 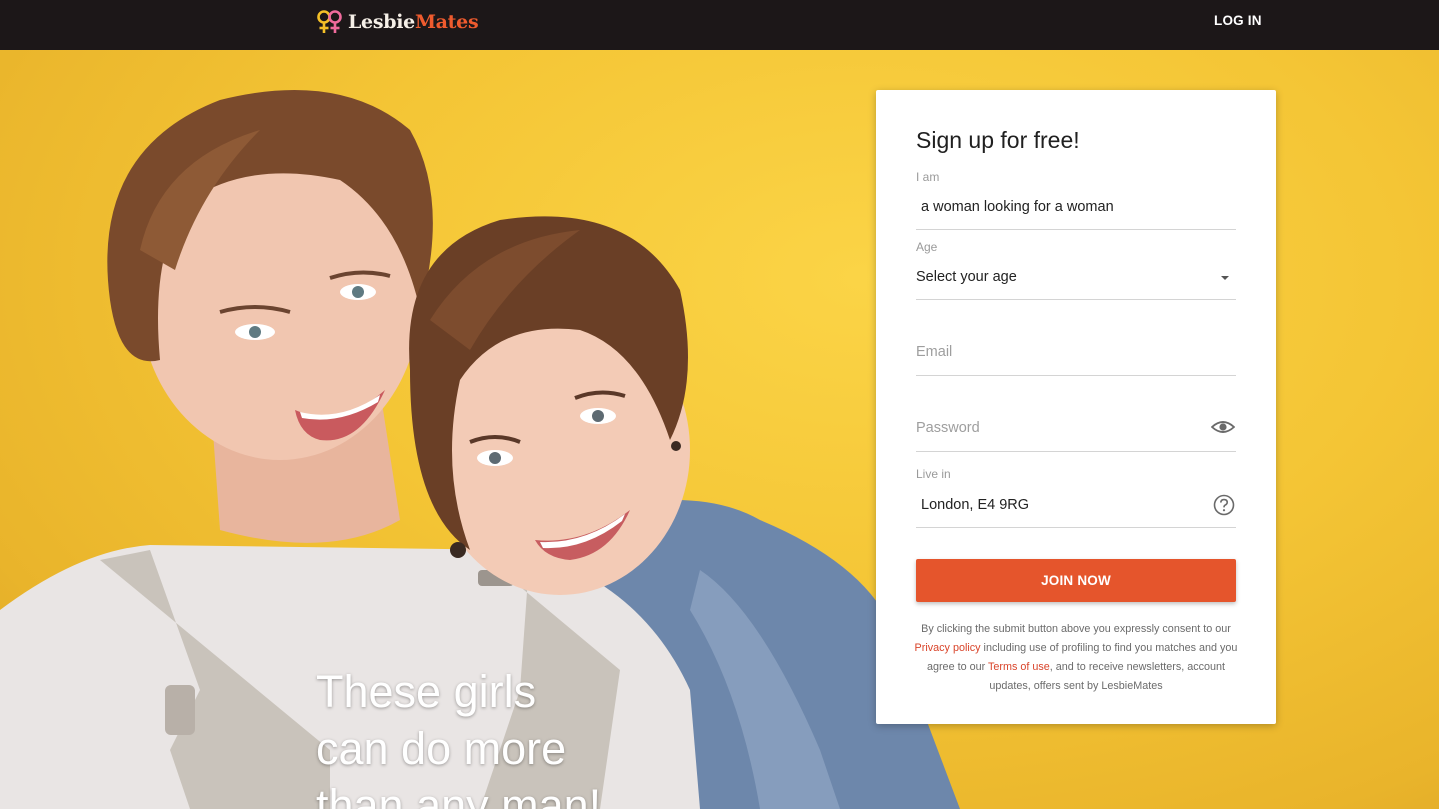 What do you see at coordinates (1225, 278) in the screenshot?
I see `chevron-down-icon` at bounding box center [1225, 278].